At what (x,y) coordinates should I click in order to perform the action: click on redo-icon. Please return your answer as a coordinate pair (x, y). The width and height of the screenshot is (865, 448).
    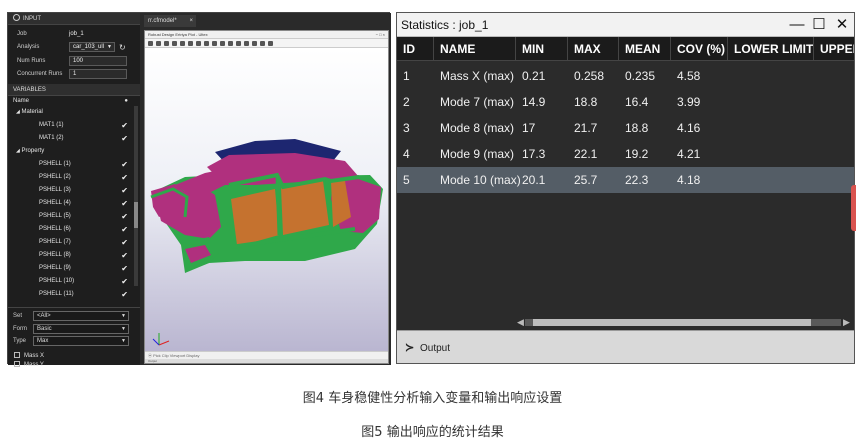
    Looking at the image, I should click on (206, 43).